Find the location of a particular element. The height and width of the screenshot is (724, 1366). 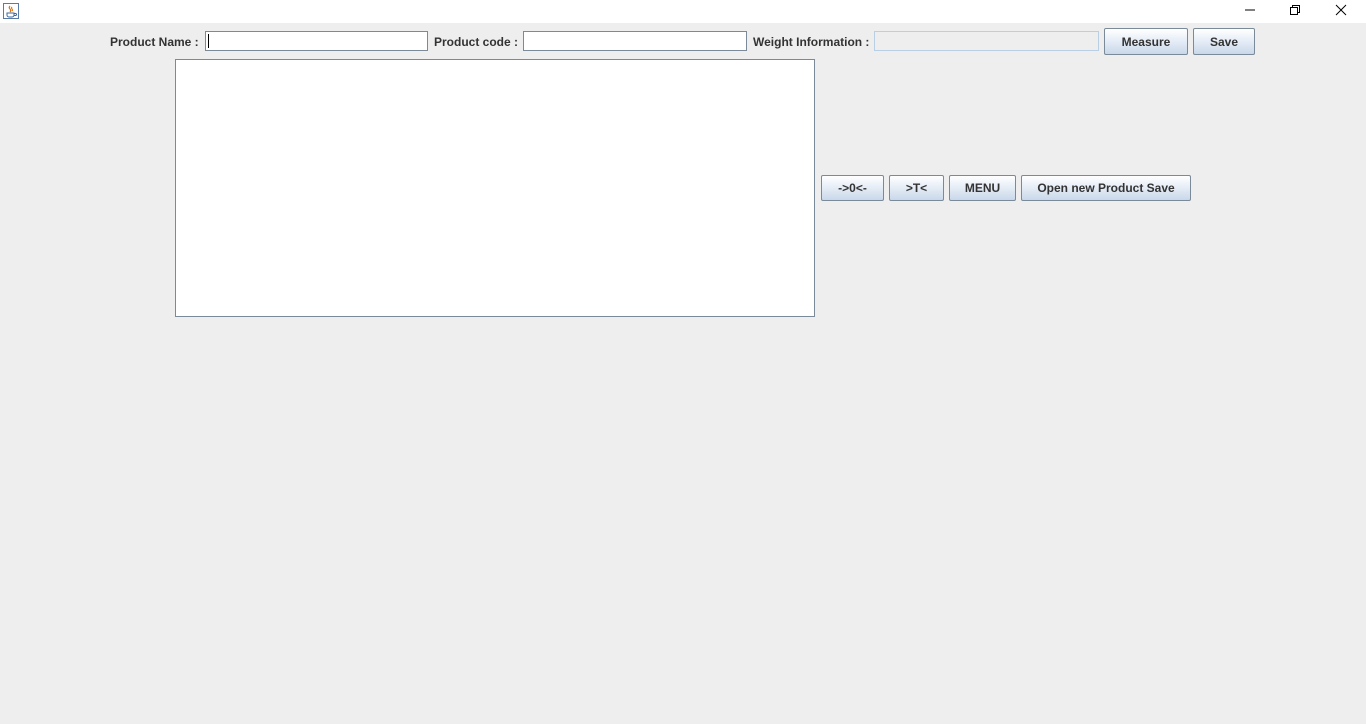

java-app-icon is located at coordinates (11, 11).